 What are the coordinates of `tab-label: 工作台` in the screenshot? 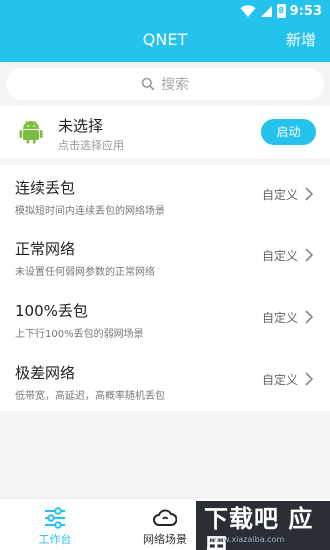 It's located at (55, 539).